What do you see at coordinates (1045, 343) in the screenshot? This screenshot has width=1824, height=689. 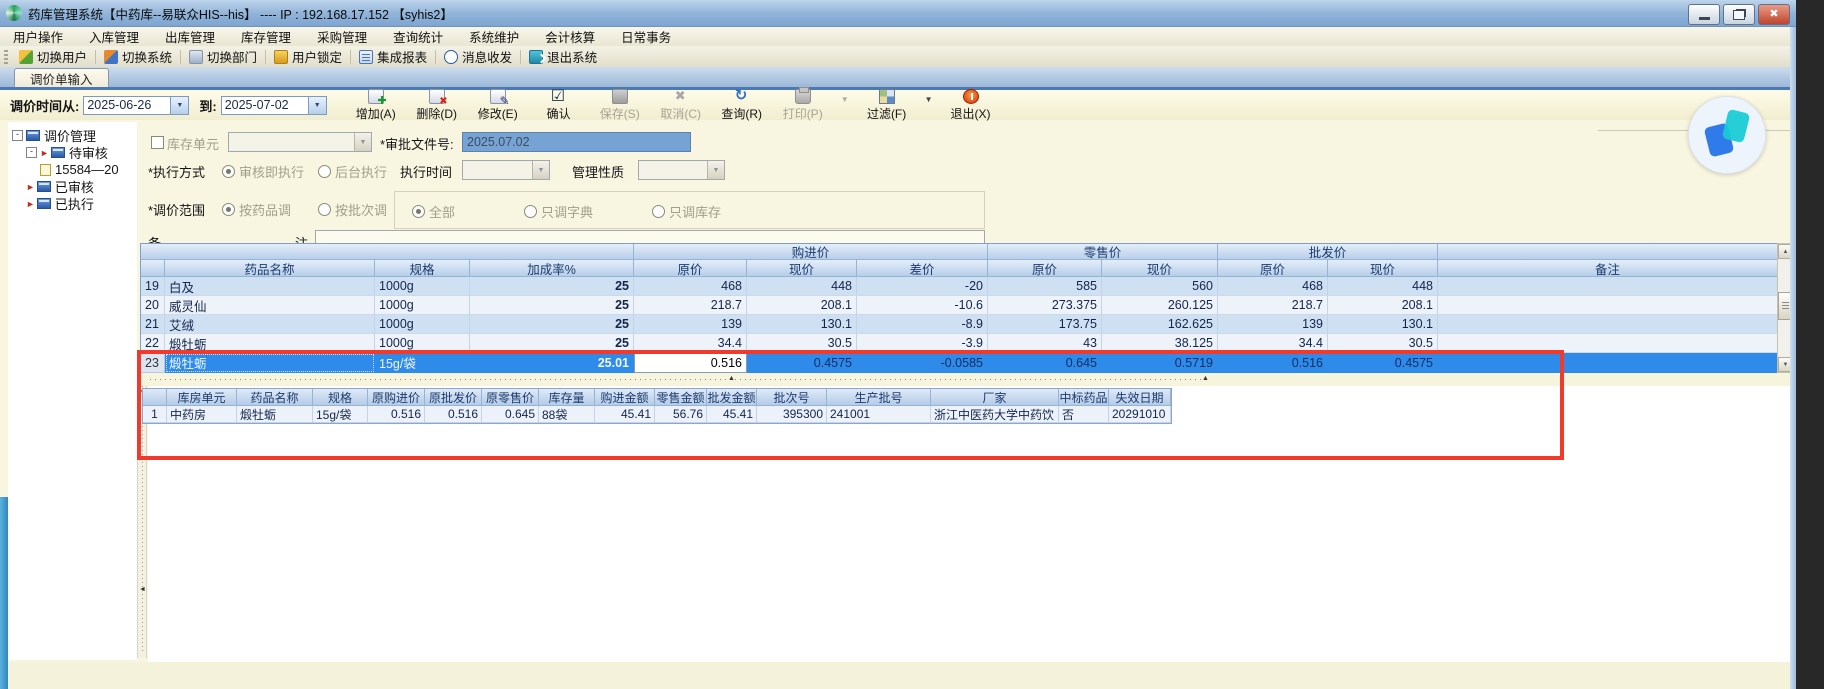 I see `grid-cell: 43` at bounding box center [1045, 343].